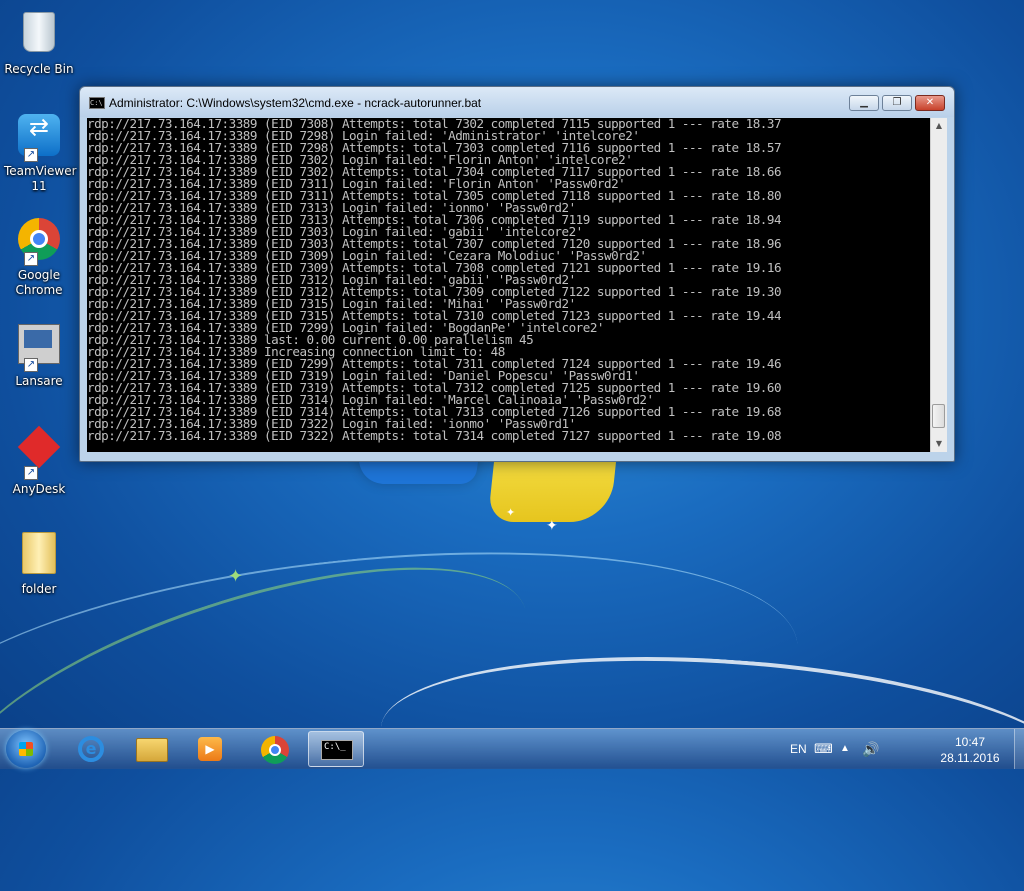 The width and height of the screenshot is (1024, 891). What do you see at coordinates (40, 178) in the screenshot?
I see `desktop-icon-label: TeamViewer 11` at bounding box center [40, 178].